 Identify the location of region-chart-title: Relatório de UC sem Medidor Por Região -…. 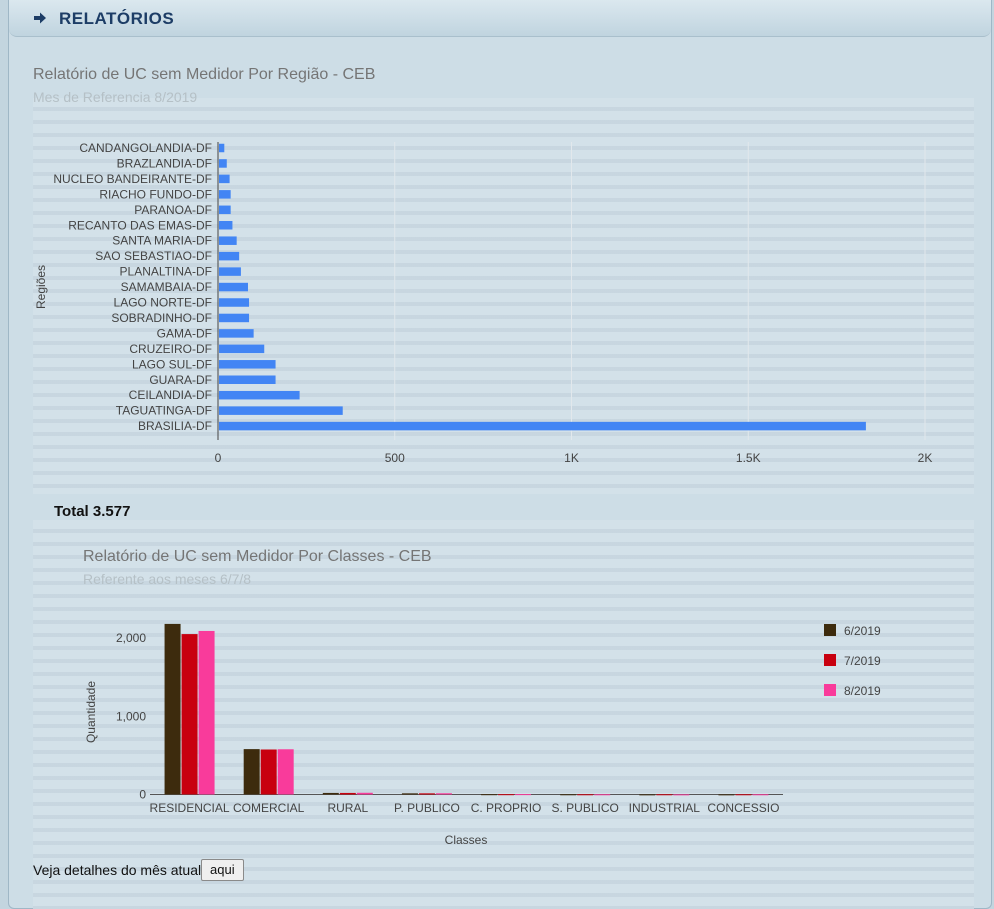
(204, 74).